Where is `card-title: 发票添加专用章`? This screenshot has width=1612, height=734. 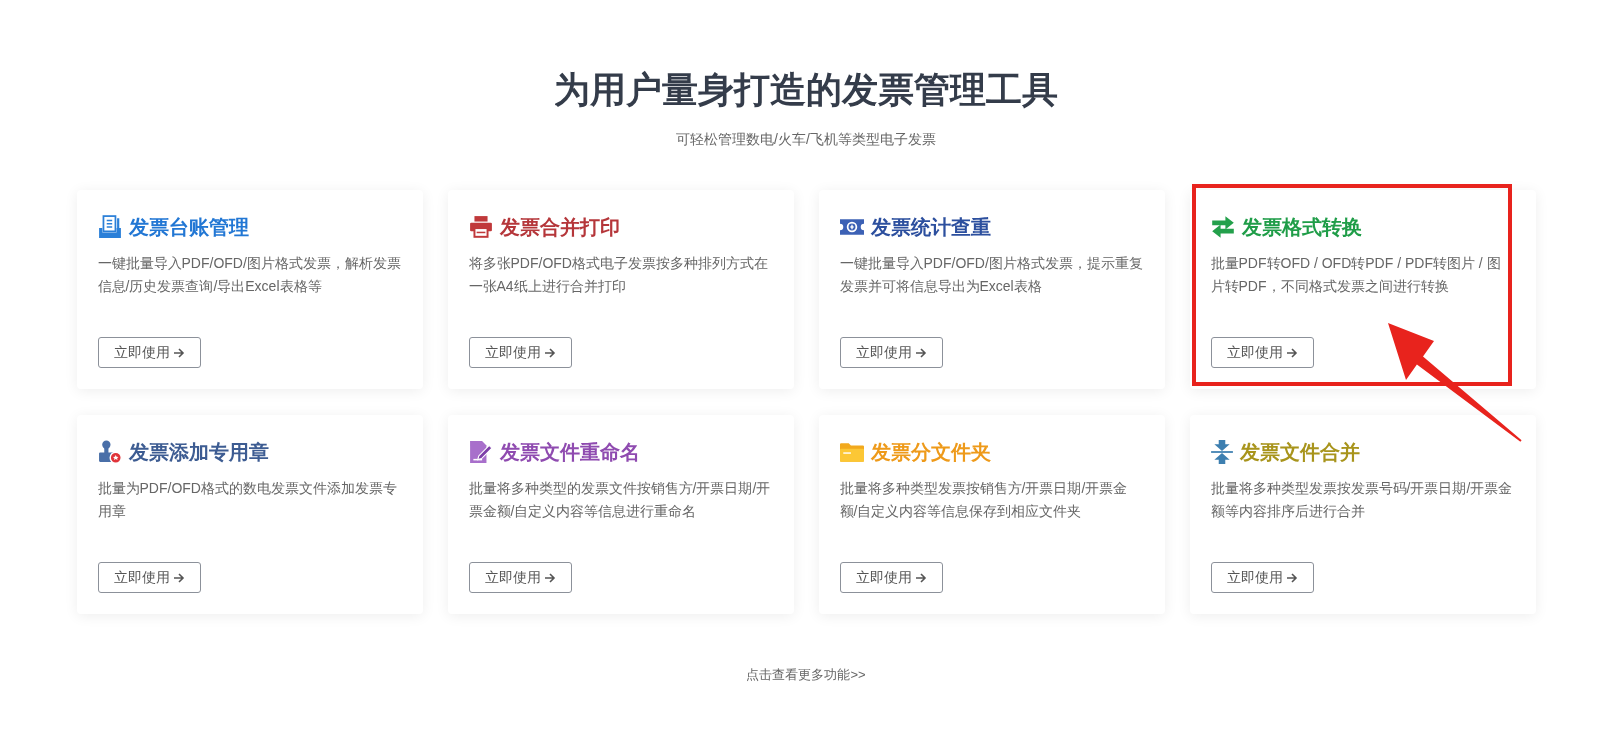 card-title: 发票添加专用章 is located at coordinates (198, 452).